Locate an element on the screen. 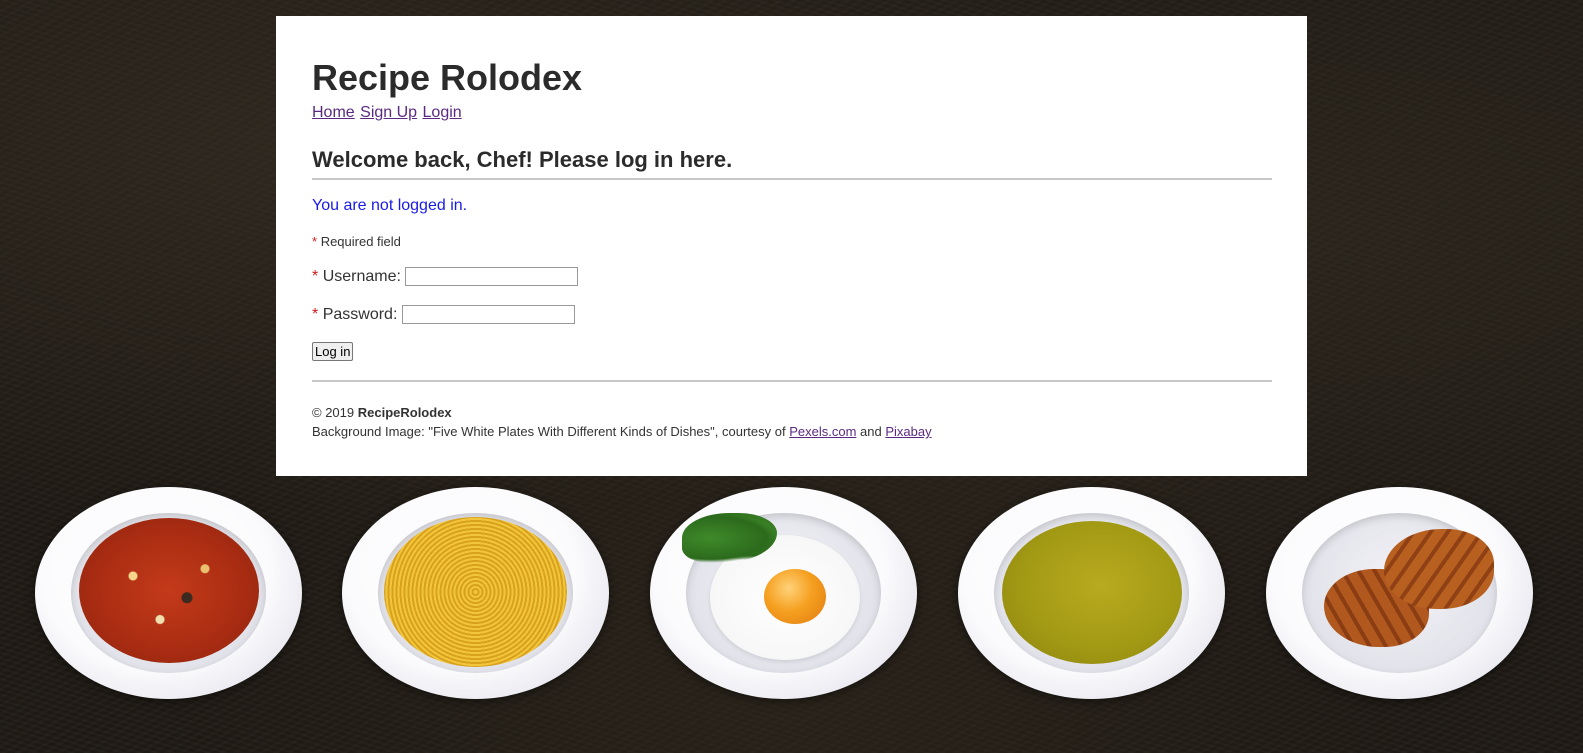  pea-soup-food is located at coordinates (1092, 592).